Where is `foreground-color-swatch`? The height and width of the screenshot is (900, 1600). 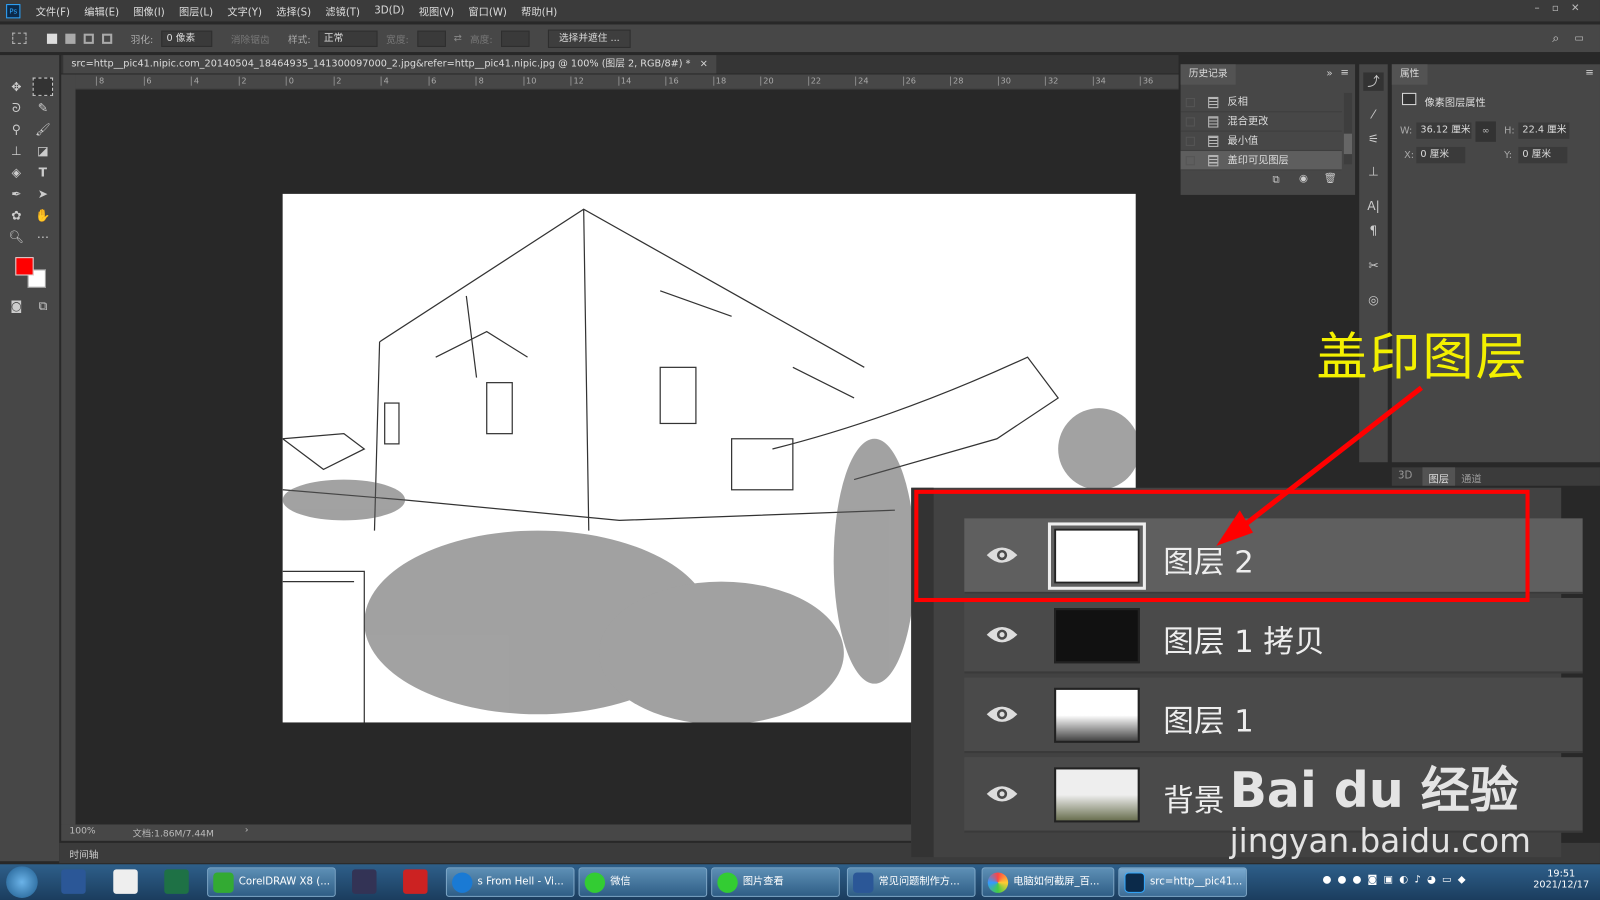
foreground-color-swatch is located at coordinates (24, 266).